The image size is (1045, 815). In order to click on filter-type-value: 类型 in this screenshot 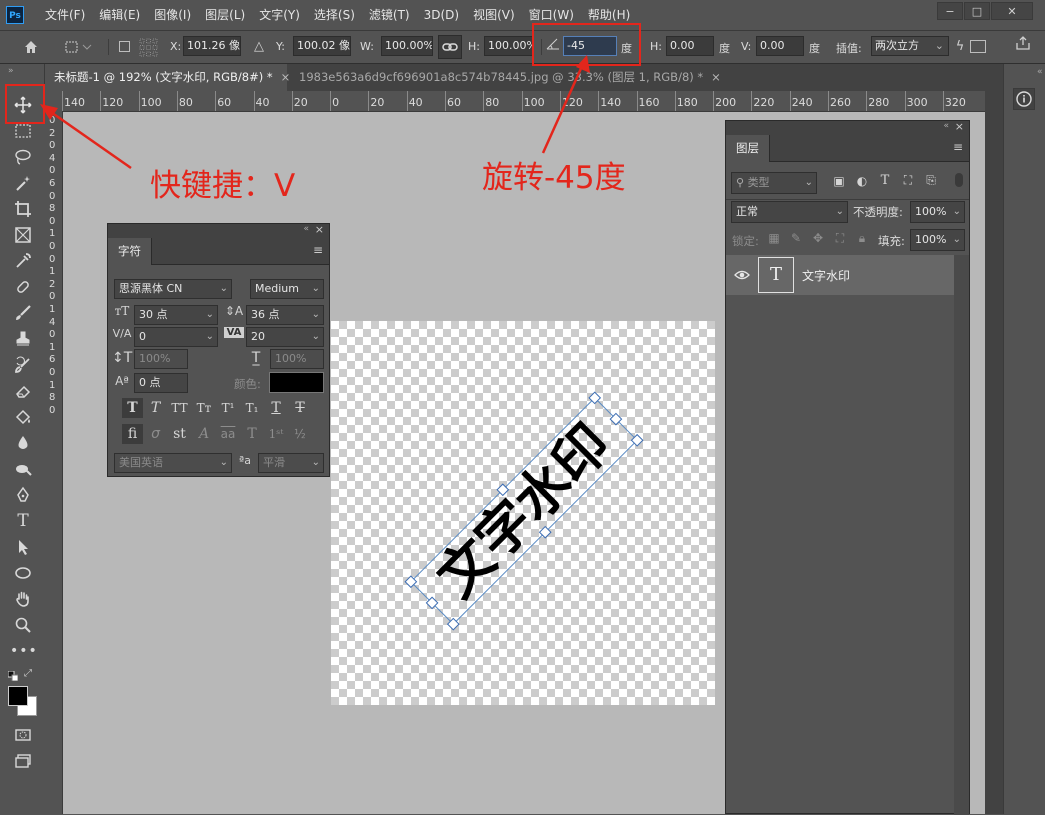, I will do `click(758, 182)`.